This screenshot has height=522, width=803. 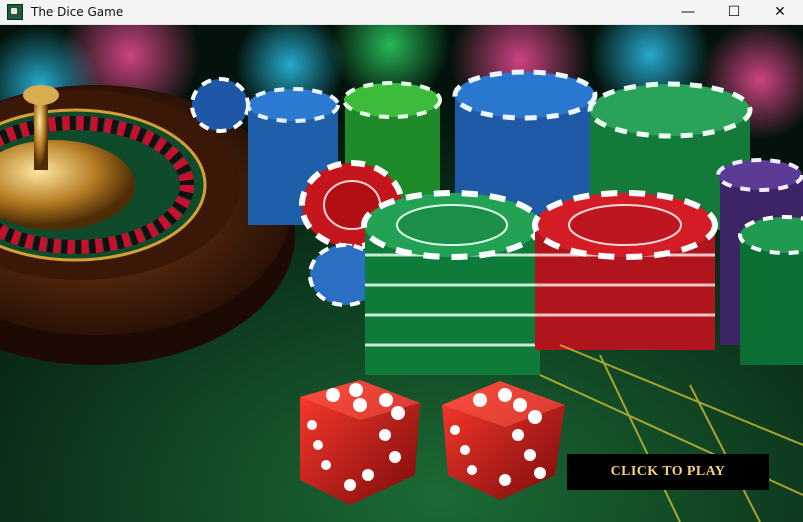 I want to click on window-title: The Dice Game, so click(x=77, y=12).